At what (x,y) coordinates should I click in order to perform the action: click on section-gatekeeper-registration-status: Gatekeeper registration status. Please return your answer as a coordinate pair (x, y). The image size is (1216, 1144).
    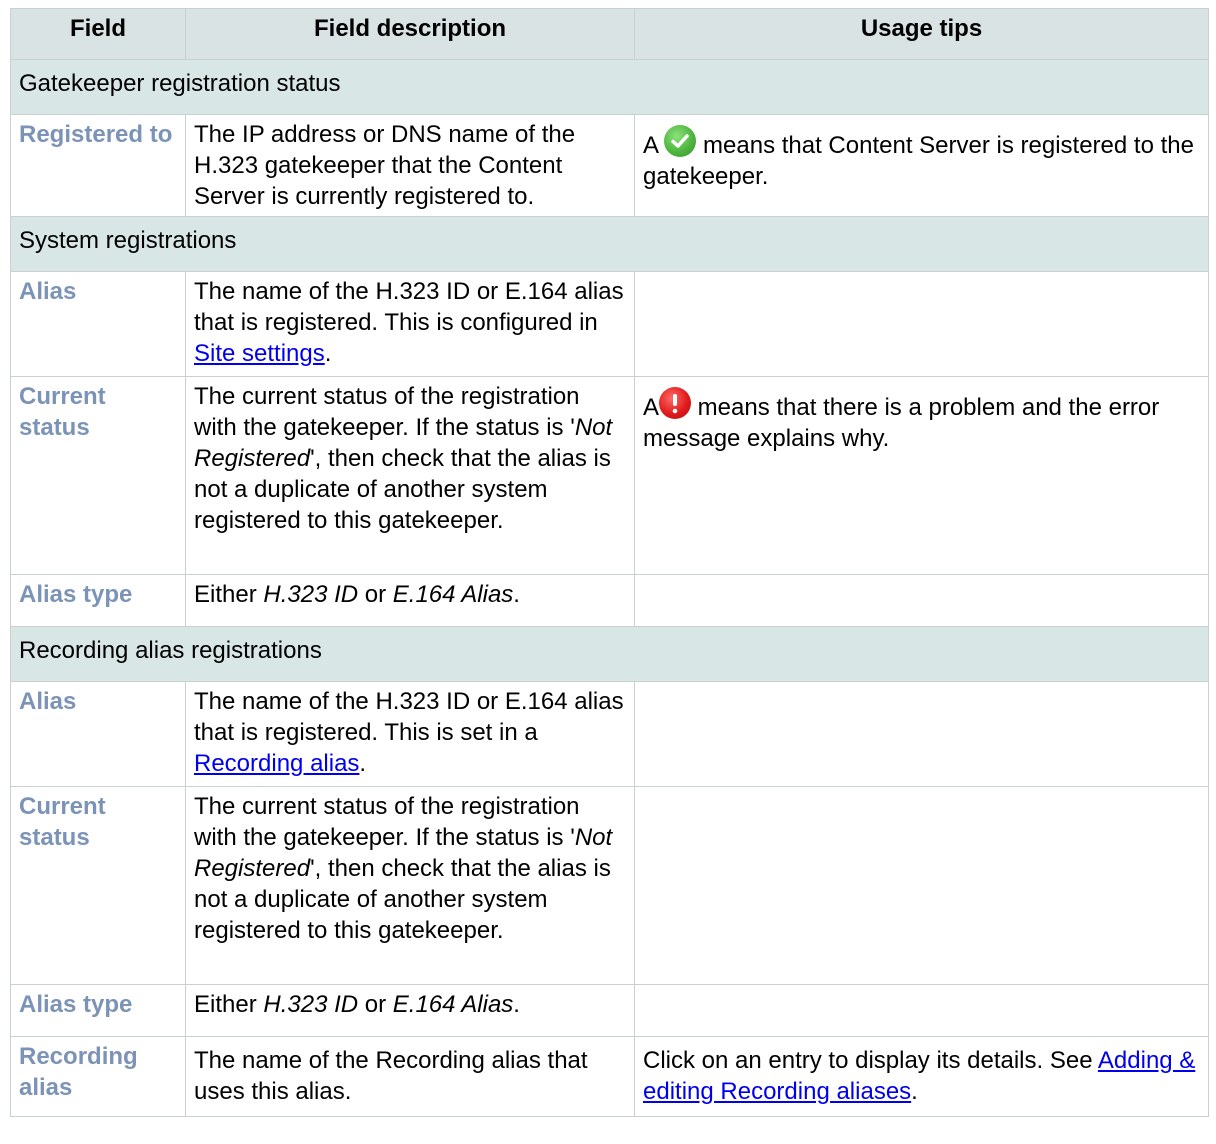
    Looking at the image, I should click on (609, 87).